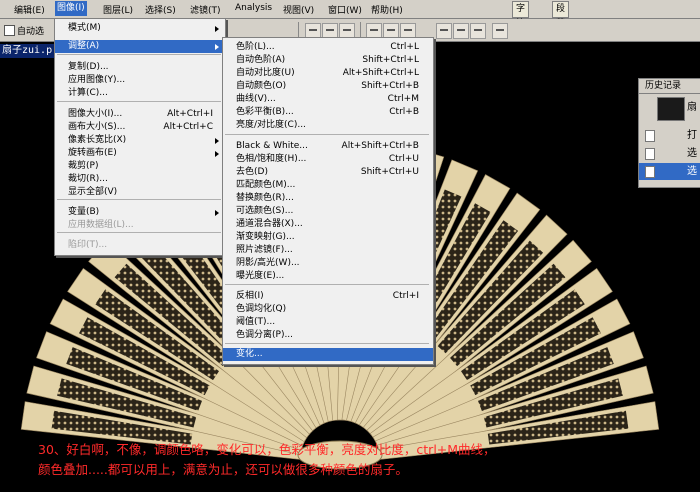  Describe the element at coordinates (521, 15) in the screenshot. I see `tab-character: 字符` at that location.